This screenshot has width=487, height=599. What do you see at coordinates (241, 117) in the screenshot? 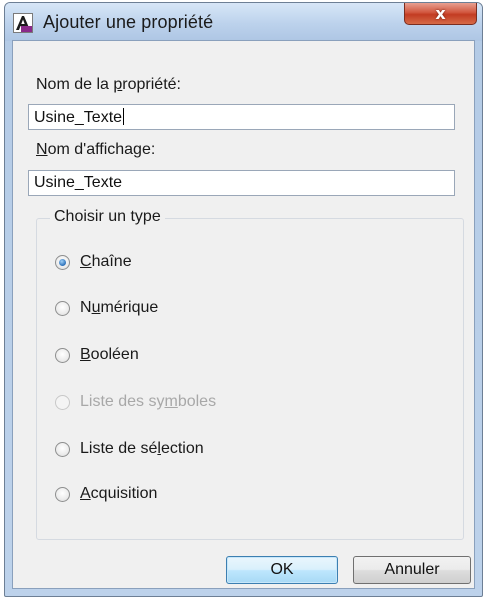
I see `property-name-input: Usine_Texte` at bounding box center [241, 117].